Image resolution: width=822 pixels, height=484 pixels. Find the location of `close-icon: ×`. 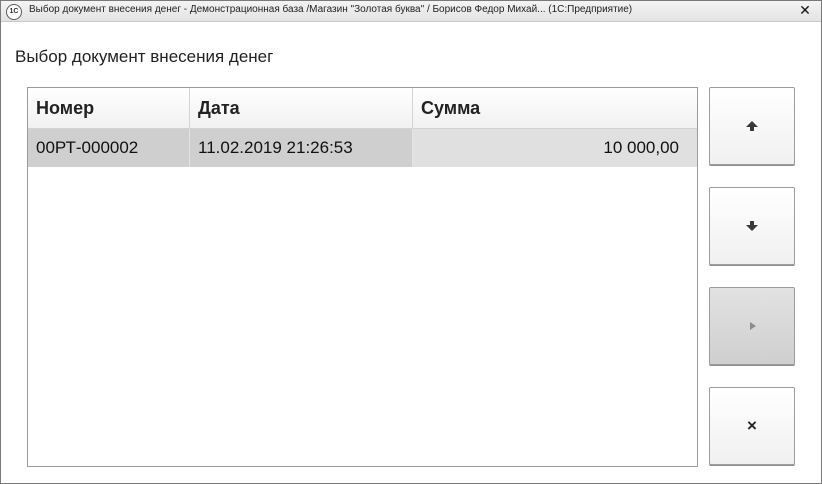

close-icon: × is located at coordinates (752, 425).